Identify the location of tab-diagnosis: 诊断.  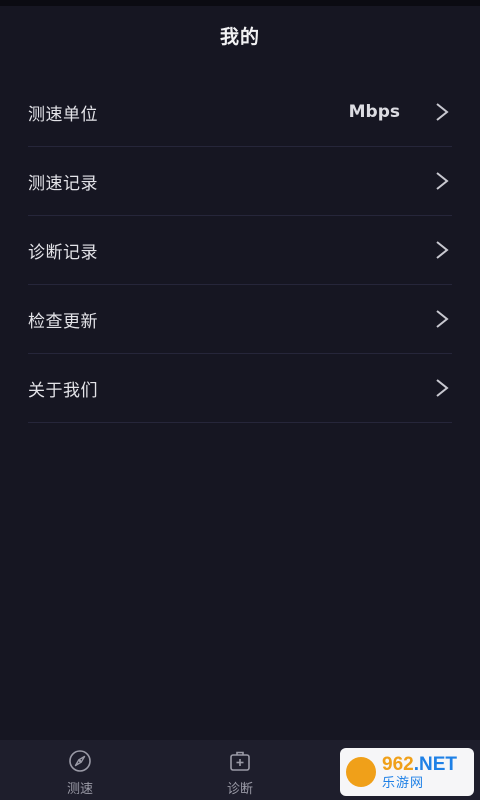
(240, 770).